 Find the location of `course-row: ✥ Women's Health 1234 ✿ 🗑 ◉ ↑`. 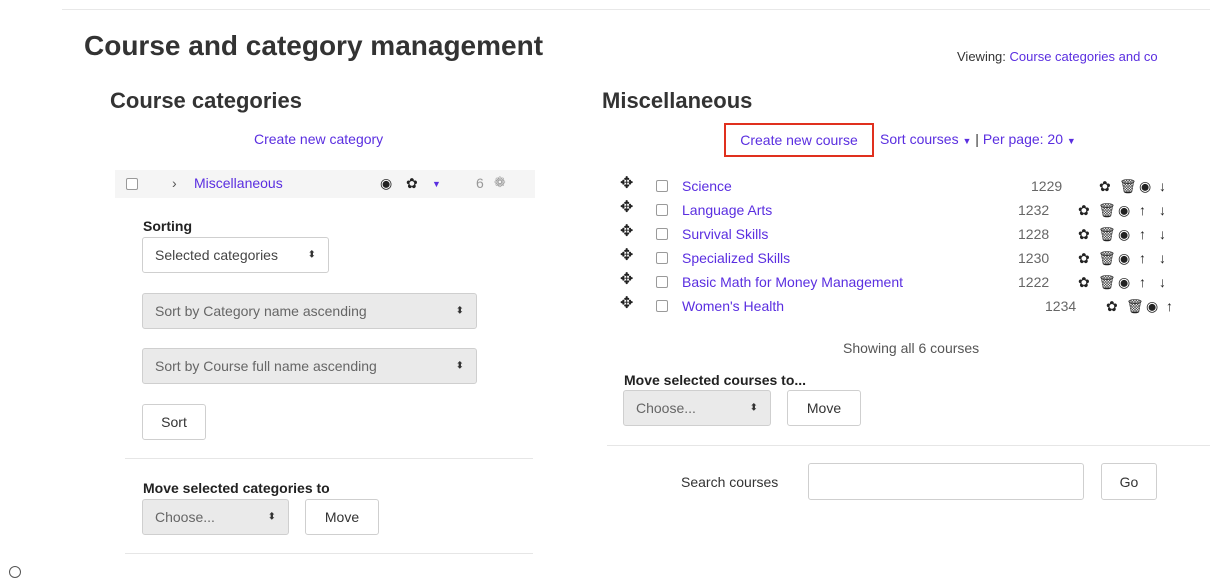

course-row: ✥ Women's Health 1234 ✿ 🗑 ◉ ↑ is located at coordinates (915, 306).